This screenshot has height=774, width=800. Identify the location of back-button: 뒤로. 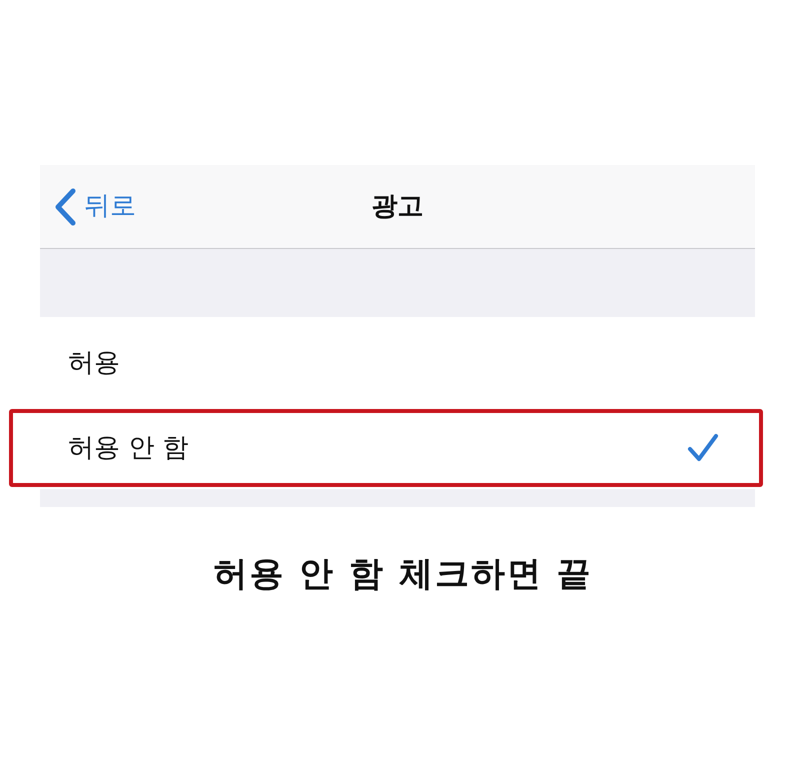
(91, 206).